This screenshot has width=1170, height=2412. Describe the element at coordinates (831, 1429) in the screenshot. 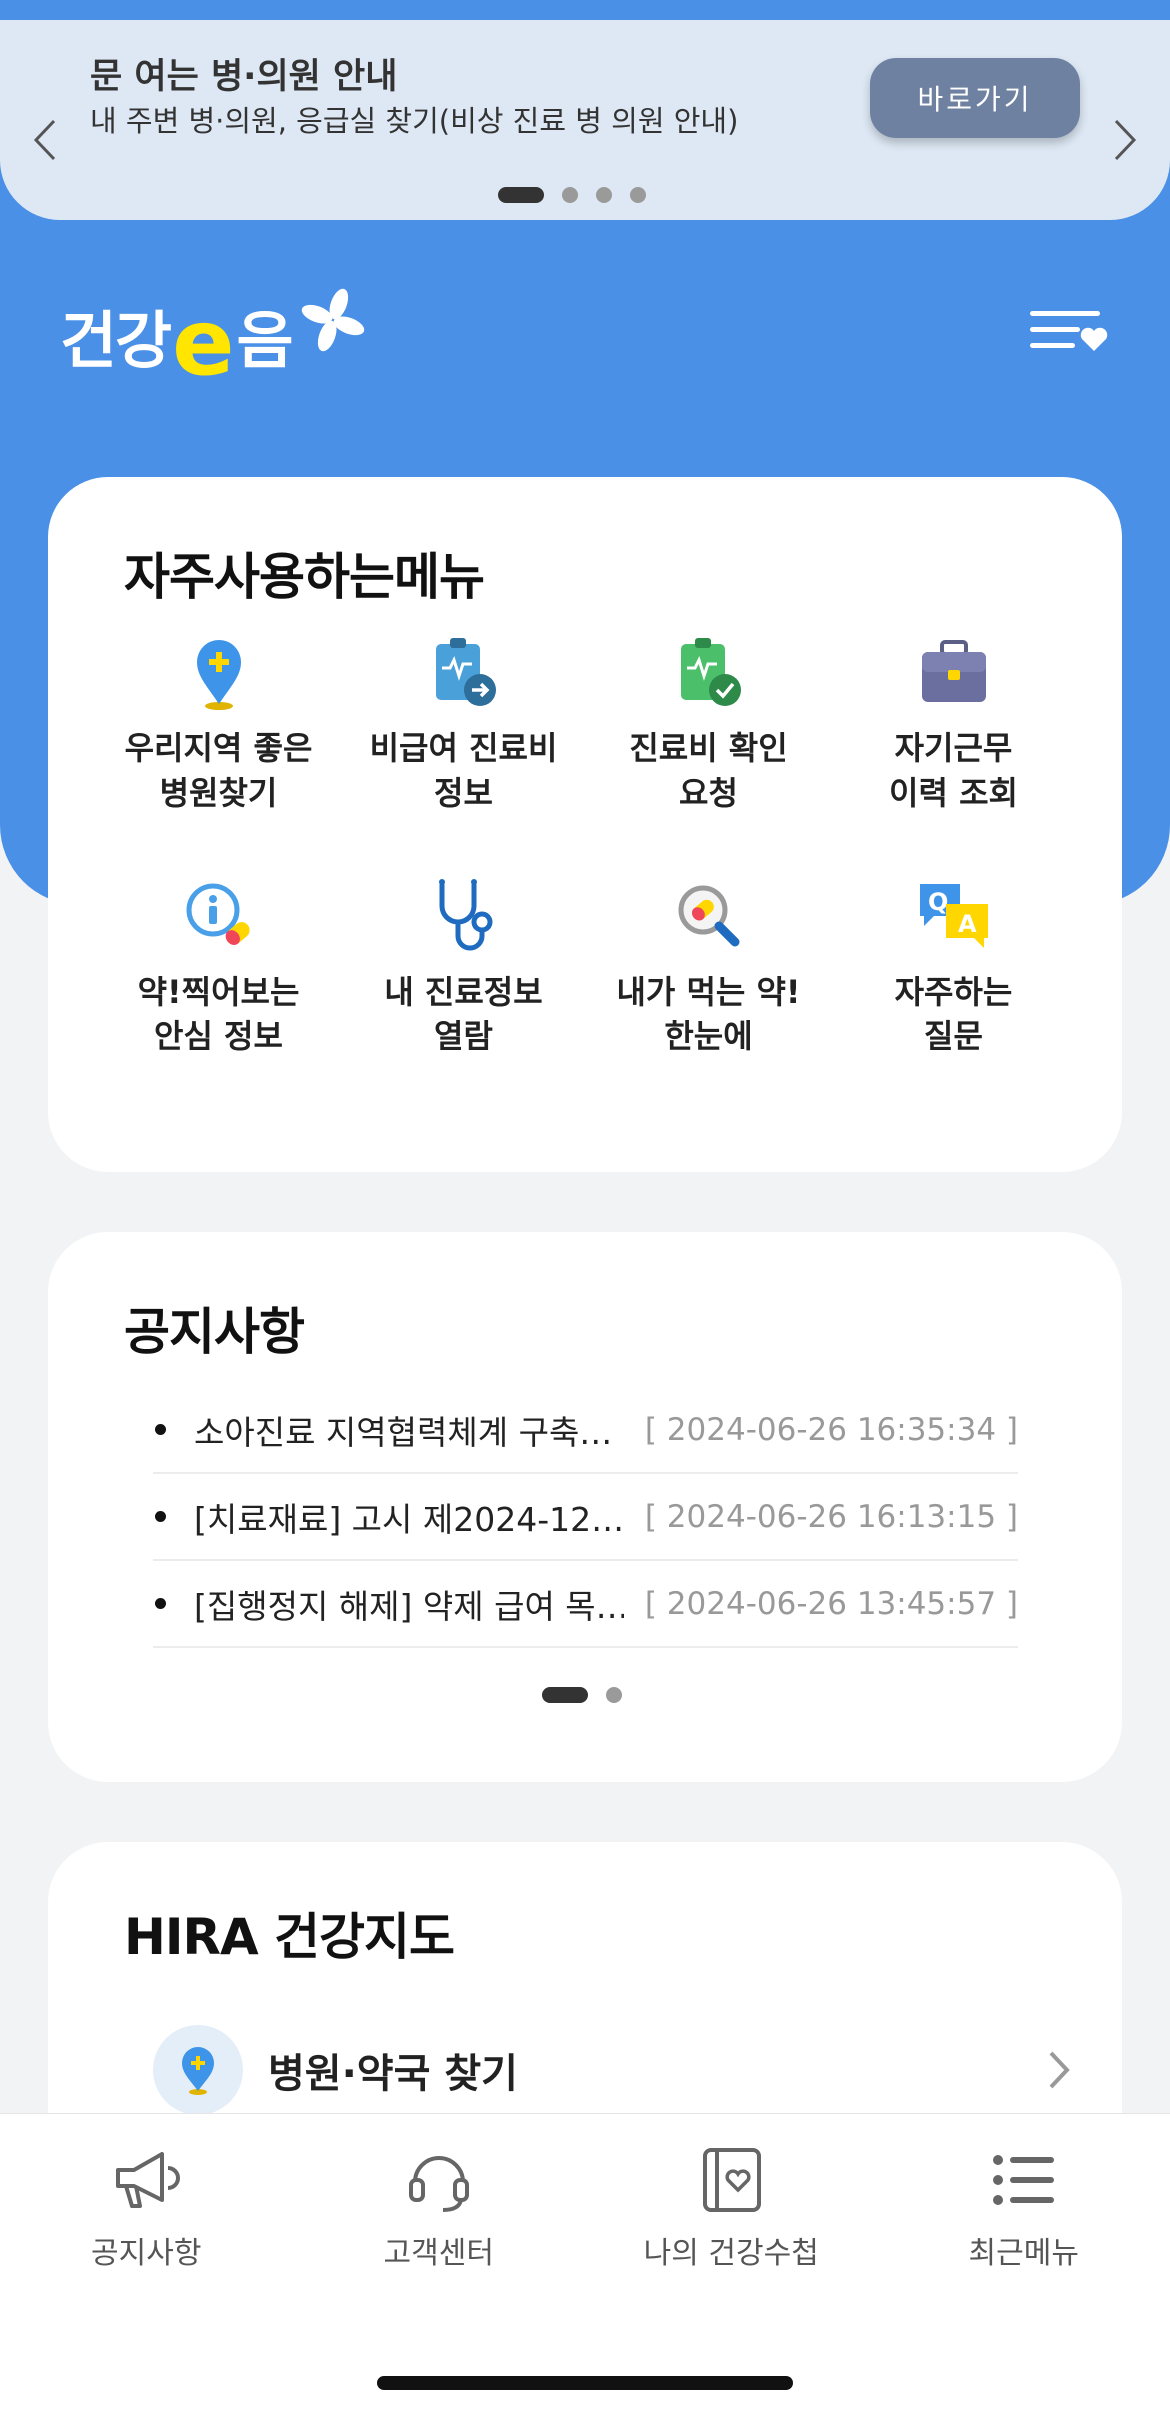

I see `notice-item-date: [ 2024-06-26 16:35:34 ]` at that location.